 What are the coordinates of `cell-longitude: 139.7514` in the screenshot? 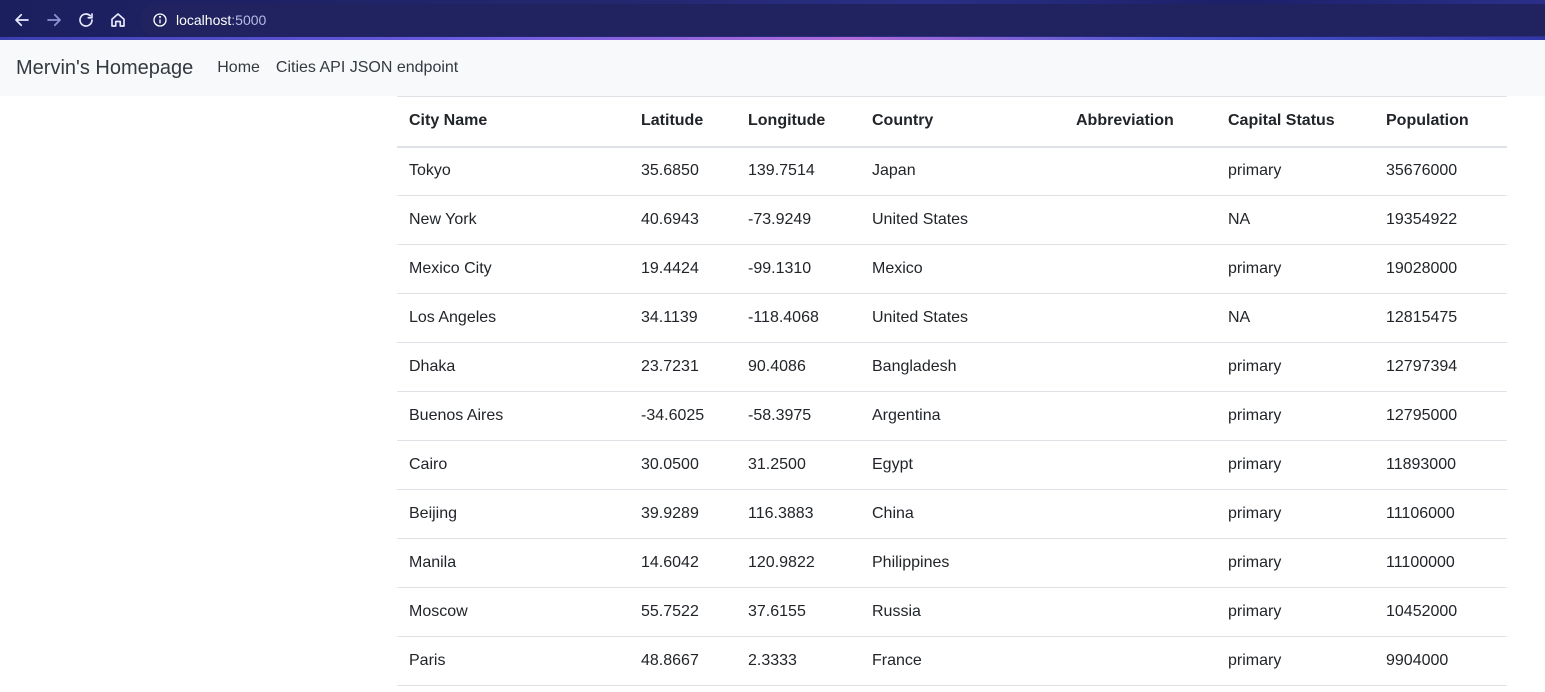 It's located at (781, 171).